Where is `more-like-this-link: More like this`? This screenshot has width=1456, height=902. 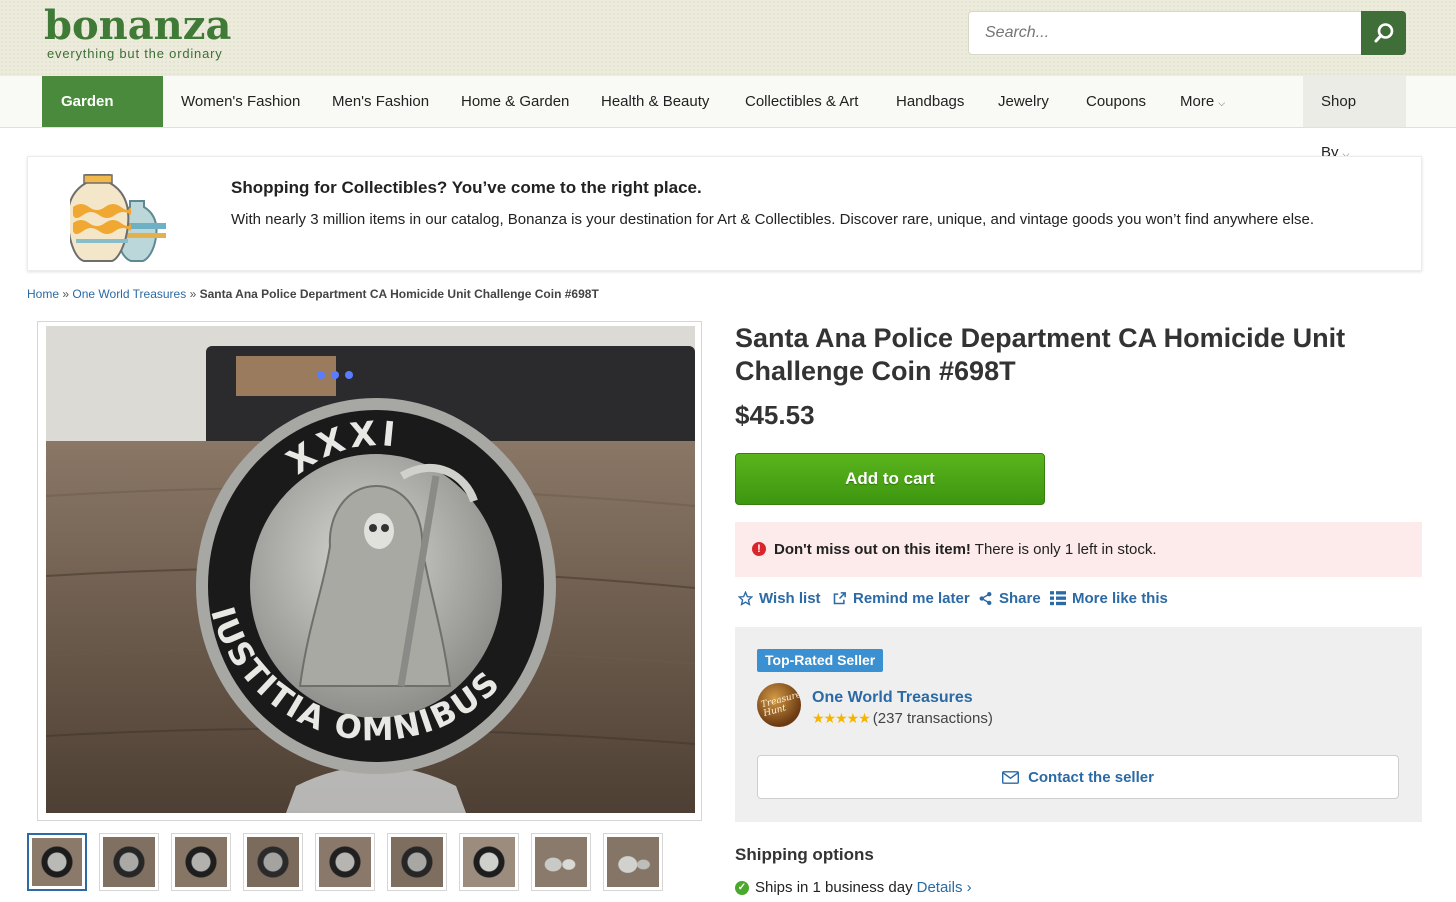 more-like-this-link: More like this is located at coordinates (1109, 598).